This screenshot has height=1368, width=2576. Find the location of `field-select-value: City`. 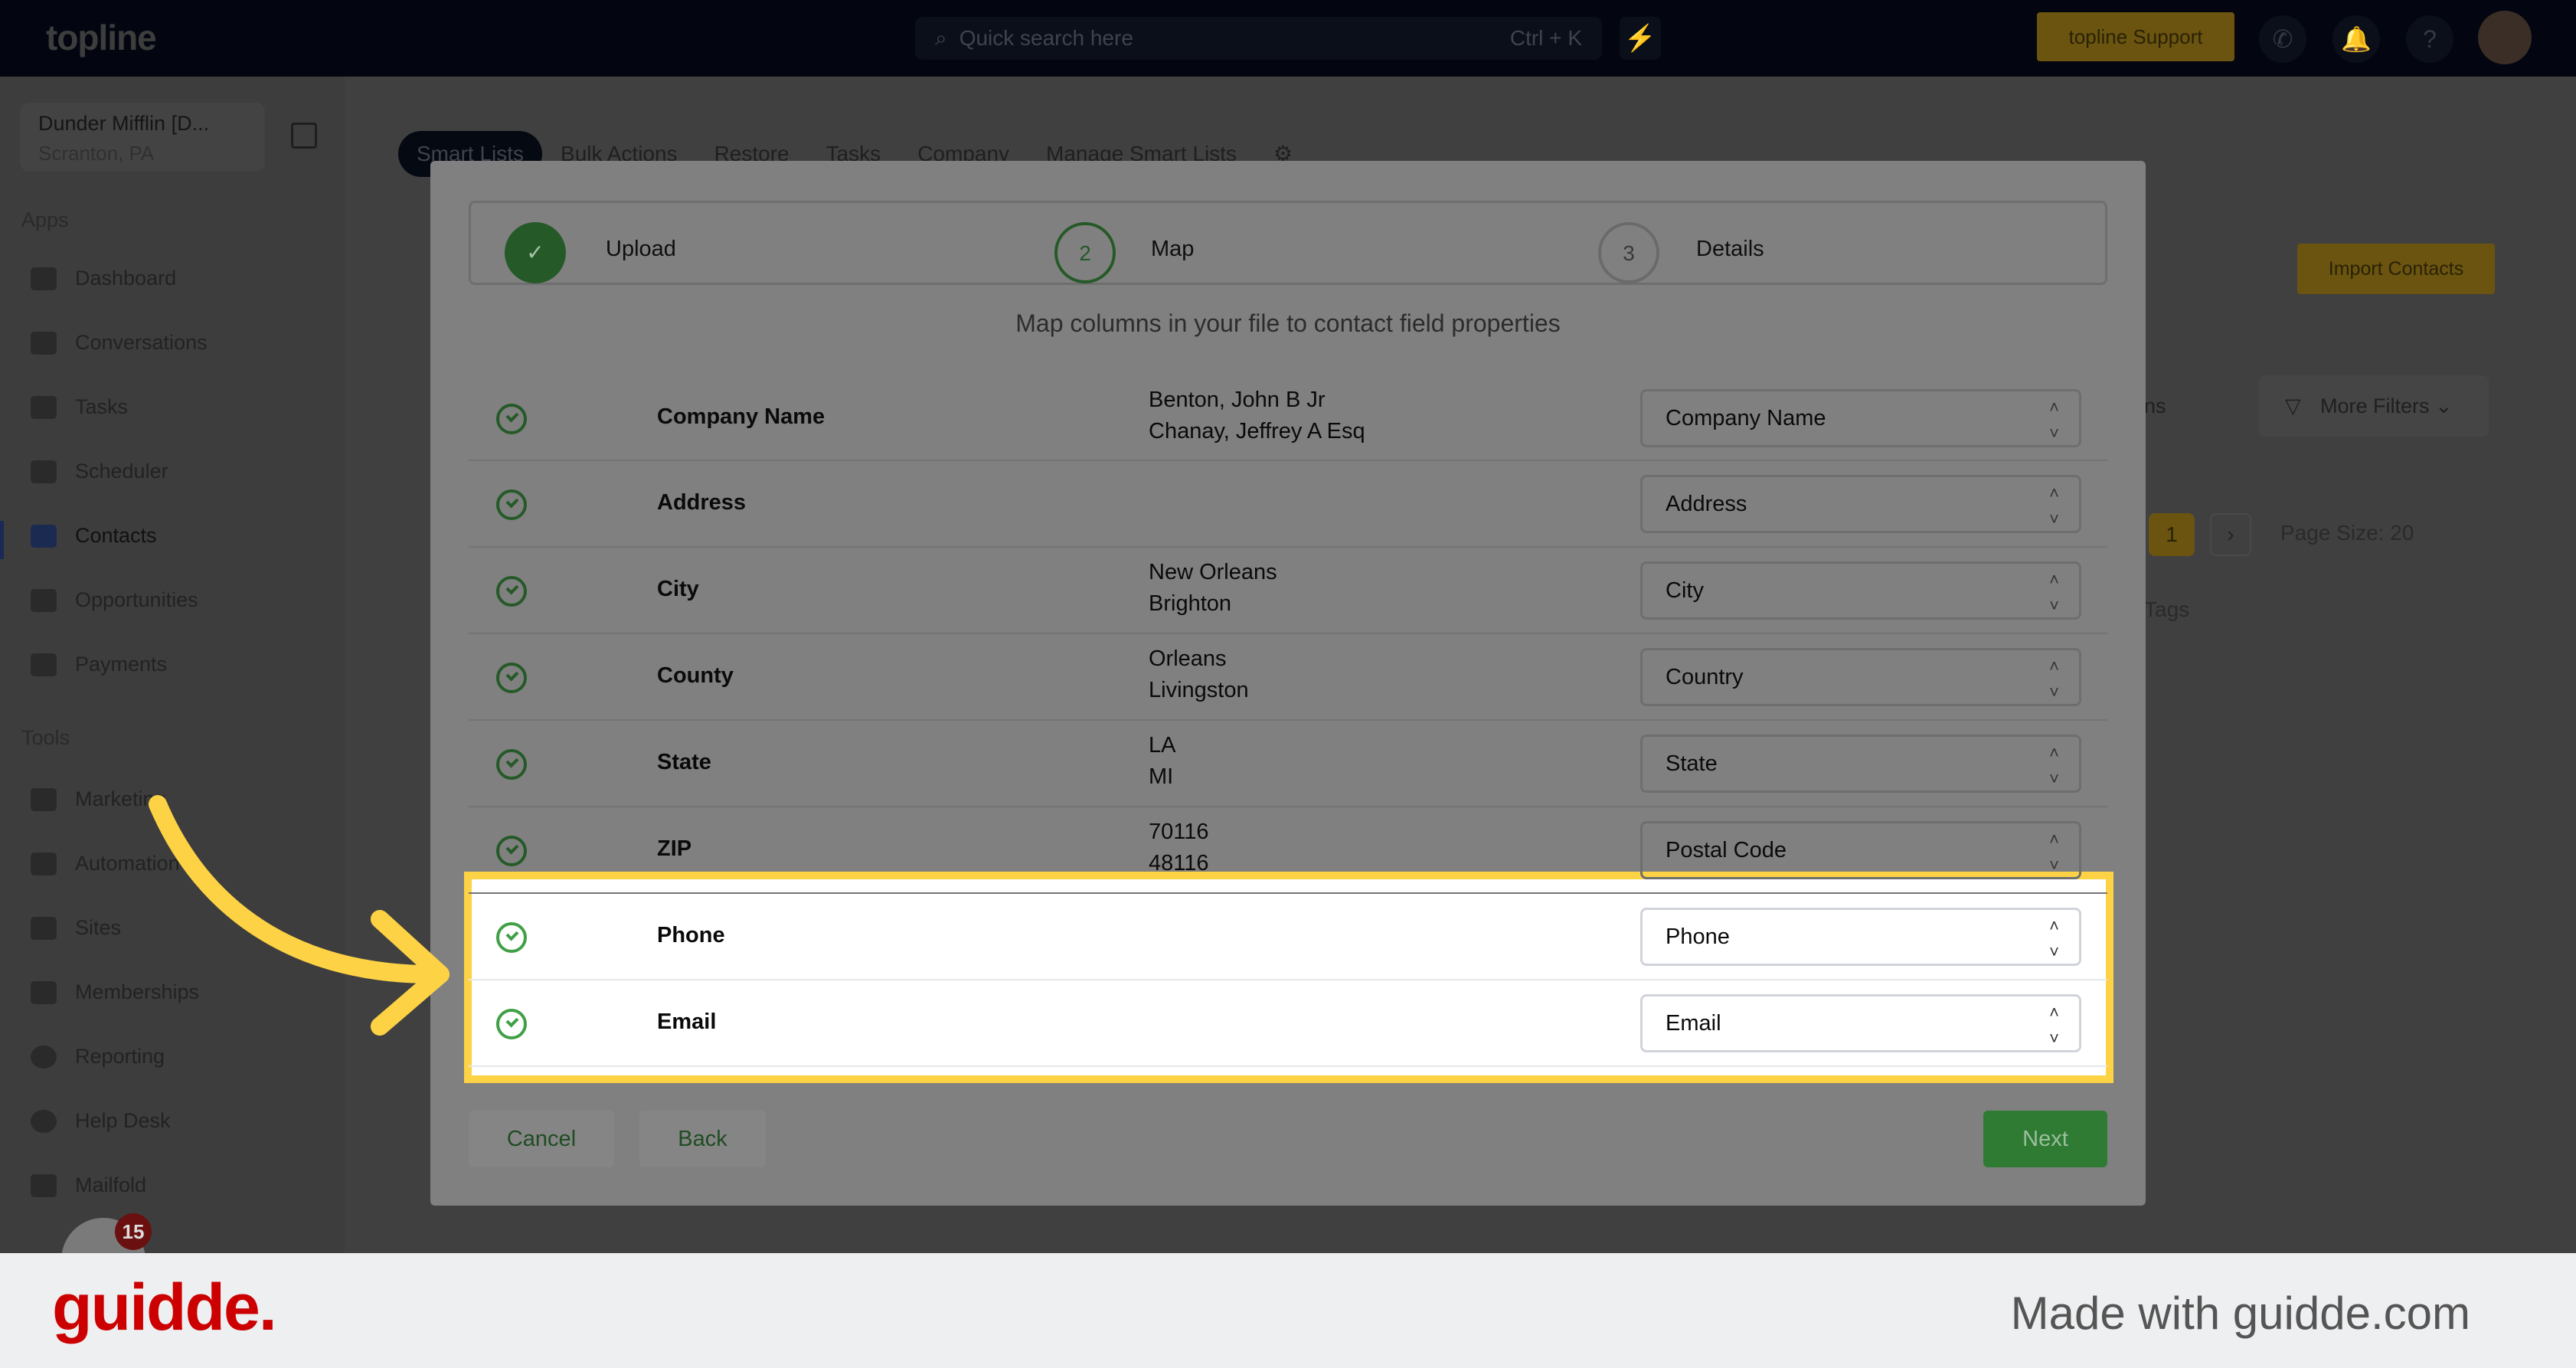

field-select-value: City is located at coordinates (1685, 590).